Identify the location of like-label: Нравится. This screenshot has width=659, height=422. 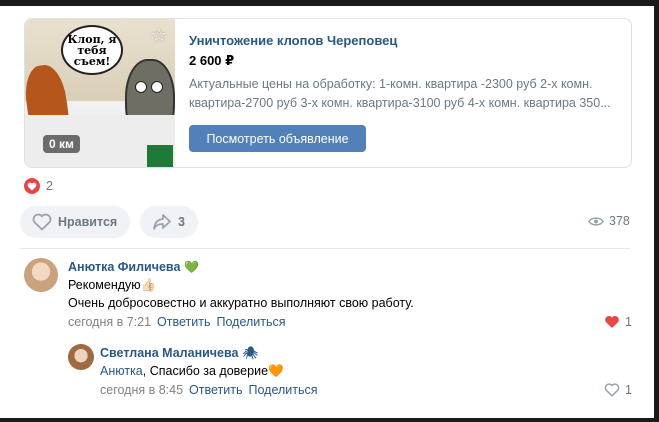
(88, 222).